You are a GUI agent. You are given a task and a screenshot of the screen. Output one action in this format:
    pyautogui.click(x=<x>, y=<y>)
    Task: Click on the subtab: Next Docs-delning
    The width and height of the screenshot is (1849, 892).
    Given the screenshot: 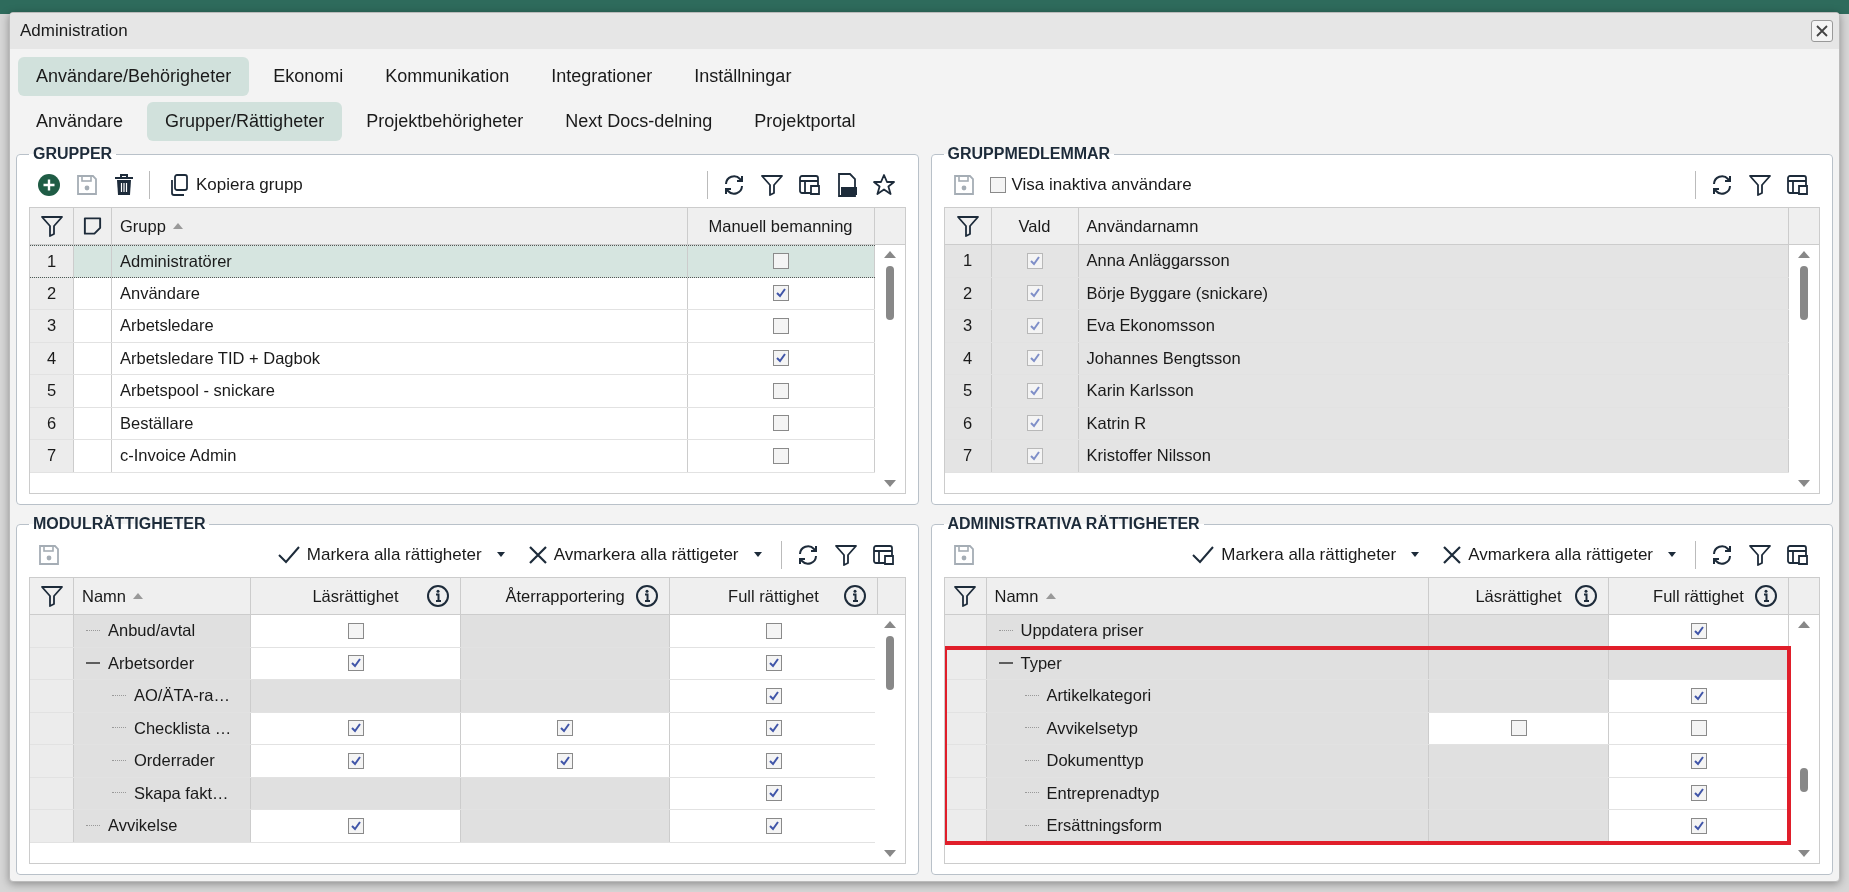 What is the action you would take?
    pyautogui.click(x=639, y=121)
    